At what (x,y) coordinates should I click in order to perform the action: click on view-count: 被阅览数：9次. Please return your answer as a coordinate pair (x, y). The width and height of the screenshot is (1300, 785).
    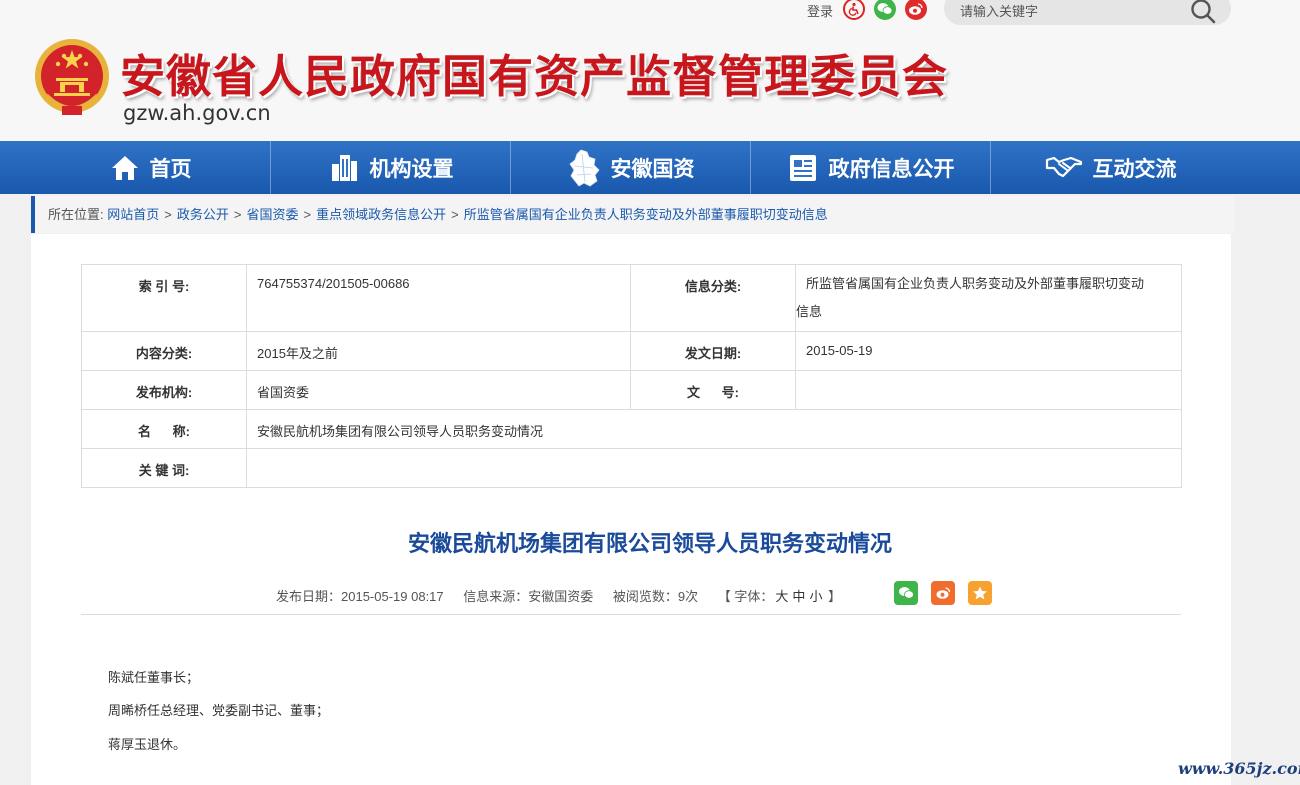
    Looking at the image, I should click on (655, 596).